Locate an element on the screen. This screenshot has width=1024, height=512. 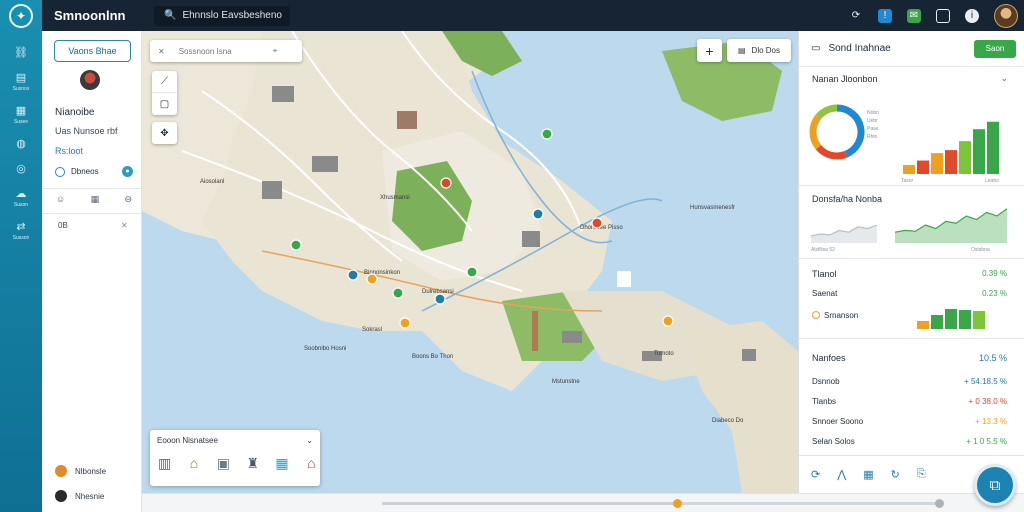
rail-item: ◎ is located at coordinates (21, 168).